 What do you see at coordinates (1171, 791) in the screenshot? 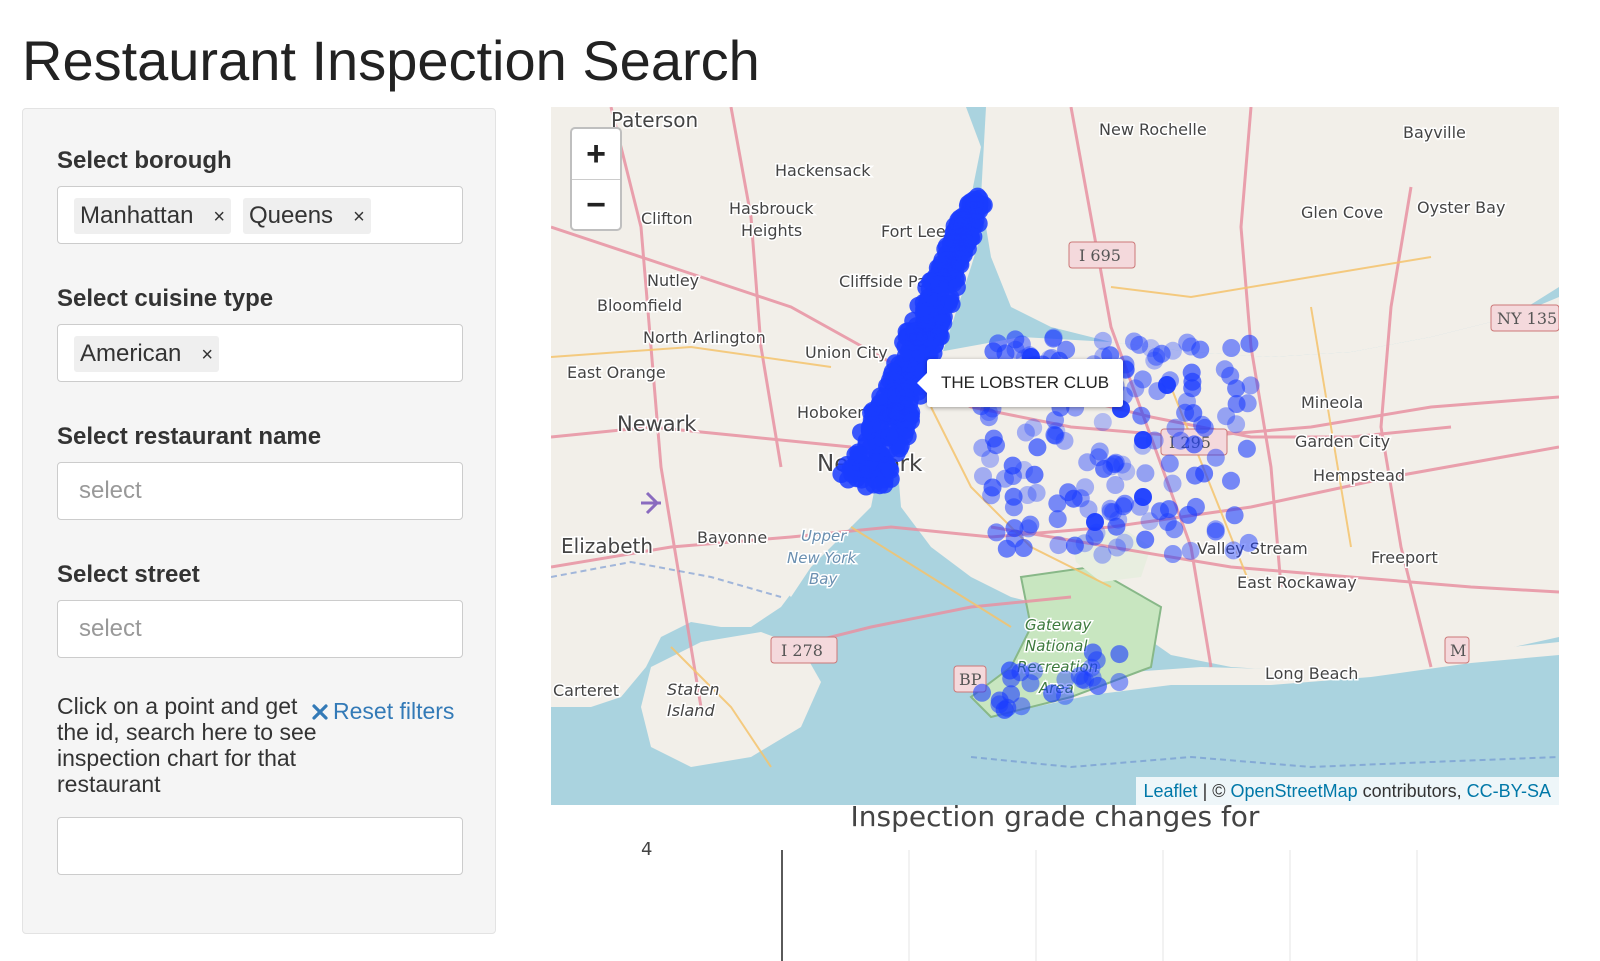
I see `leaflet-link: Leaflet` at bounding box center [1171, 791].